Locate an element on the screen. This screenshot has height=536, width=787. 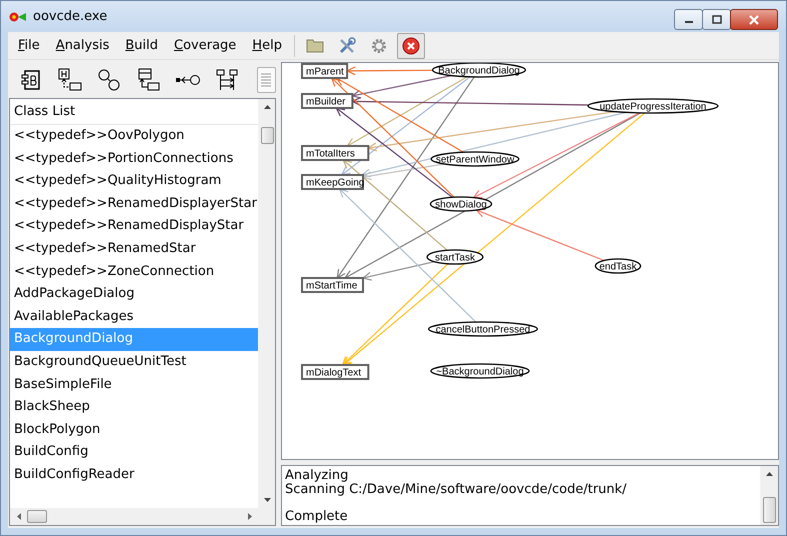
scroll-down-icon is located at coordinates (267, 500).